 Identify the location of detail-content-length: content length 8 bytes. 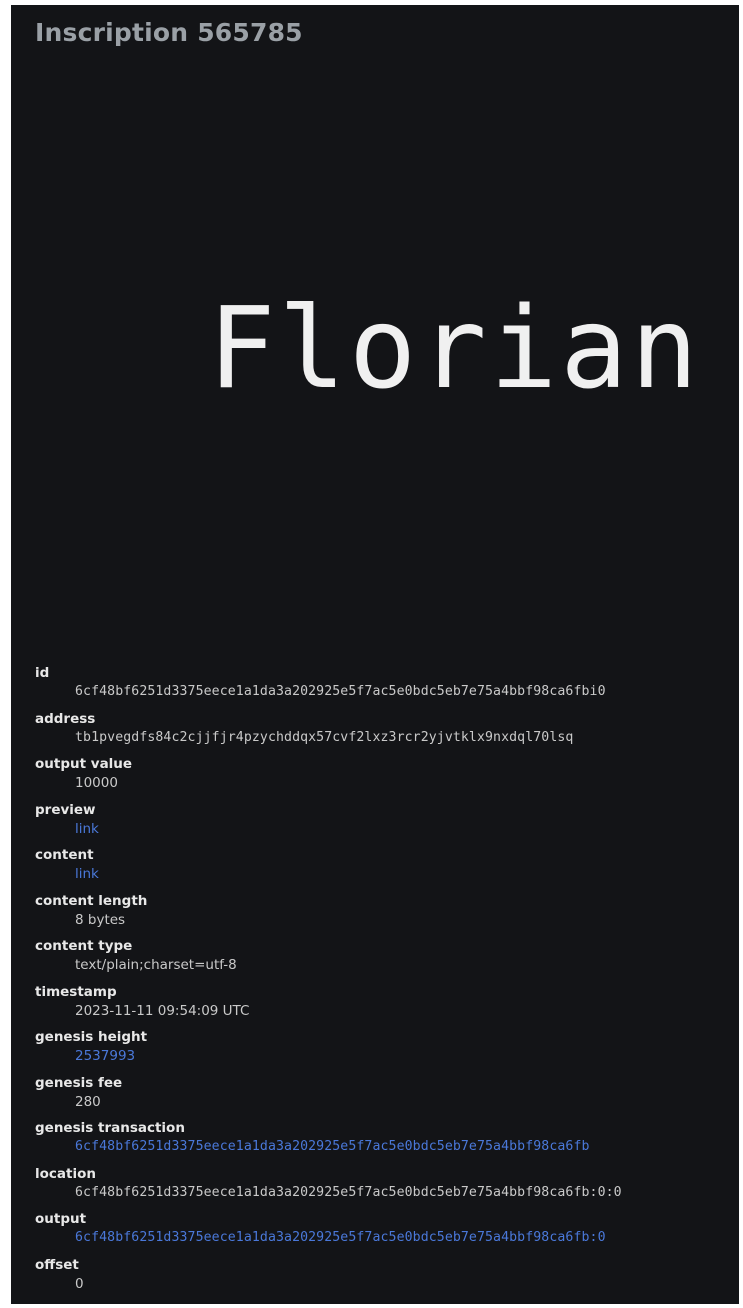
(385, 915).